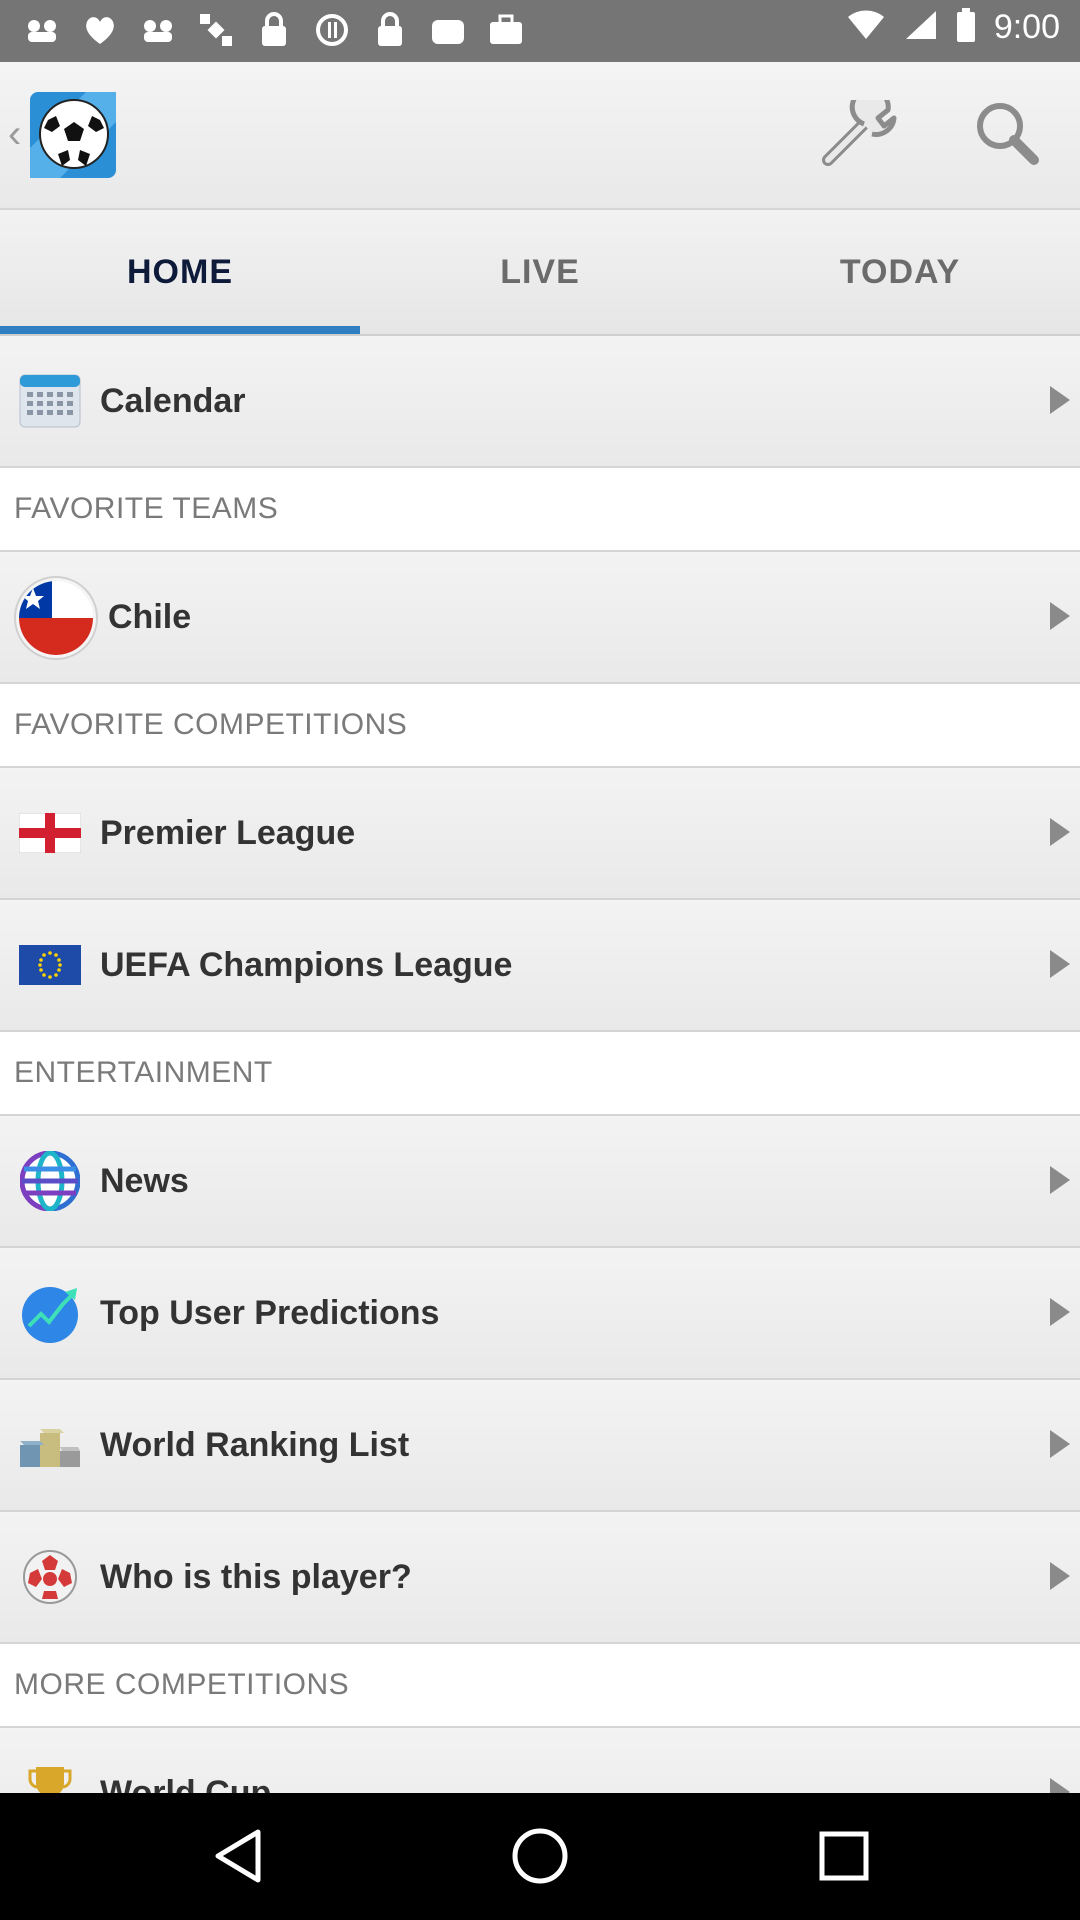  What do you see at coordinates (50, 1445) in the screenshot?
I see `podium-icon` at bounding box center [50, 1445].